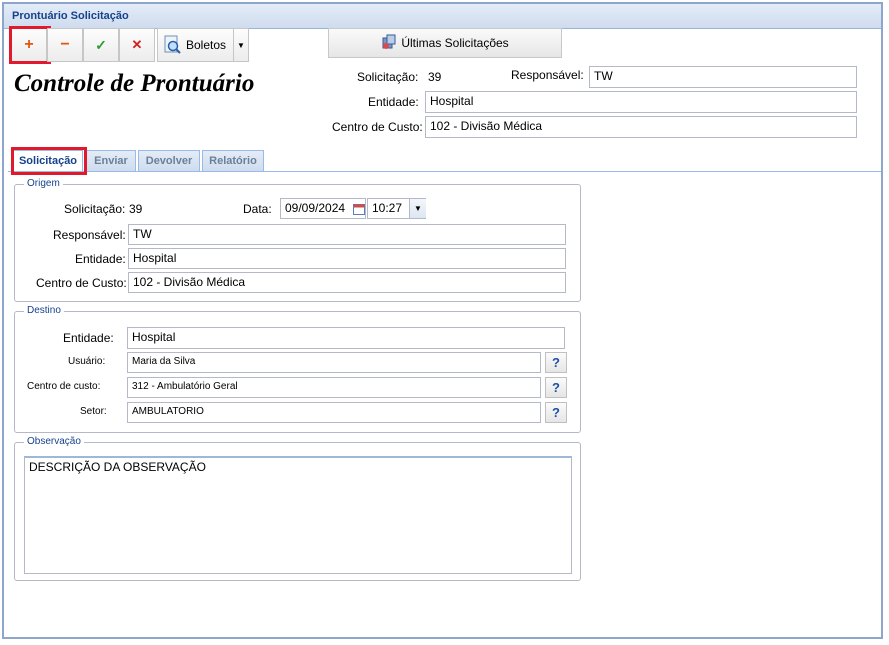 Image resolution: width=889 pixels, height=645 pixels. Describe the element at coordinates (377, 127) in the screenshot. I see `header-centro-label: Centro de Custo:` at that location.